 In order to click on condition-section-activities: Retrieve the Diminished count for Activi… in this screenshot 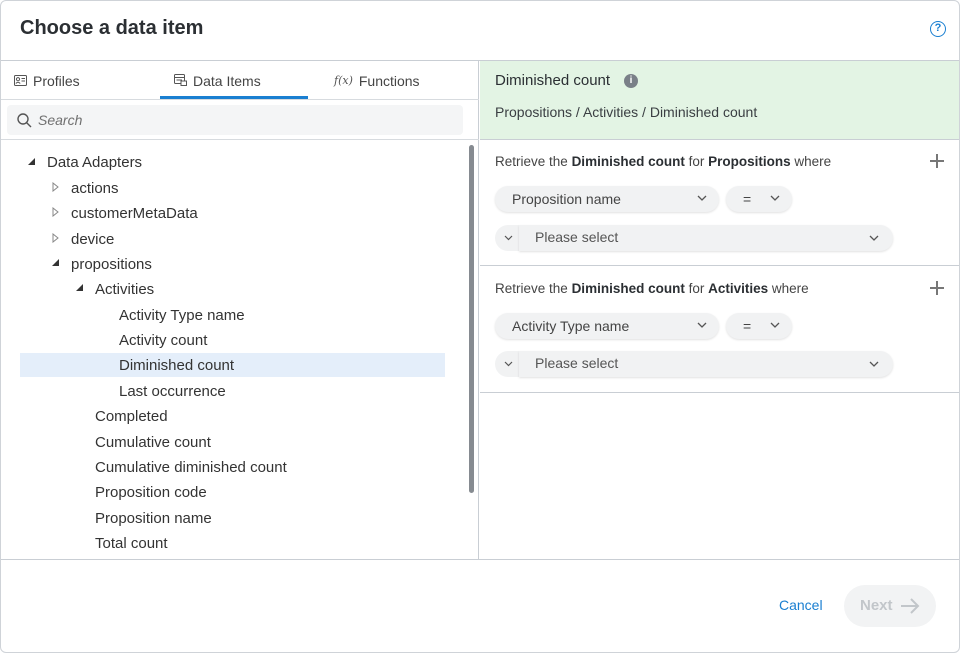, I will do `click(719, 330)`.